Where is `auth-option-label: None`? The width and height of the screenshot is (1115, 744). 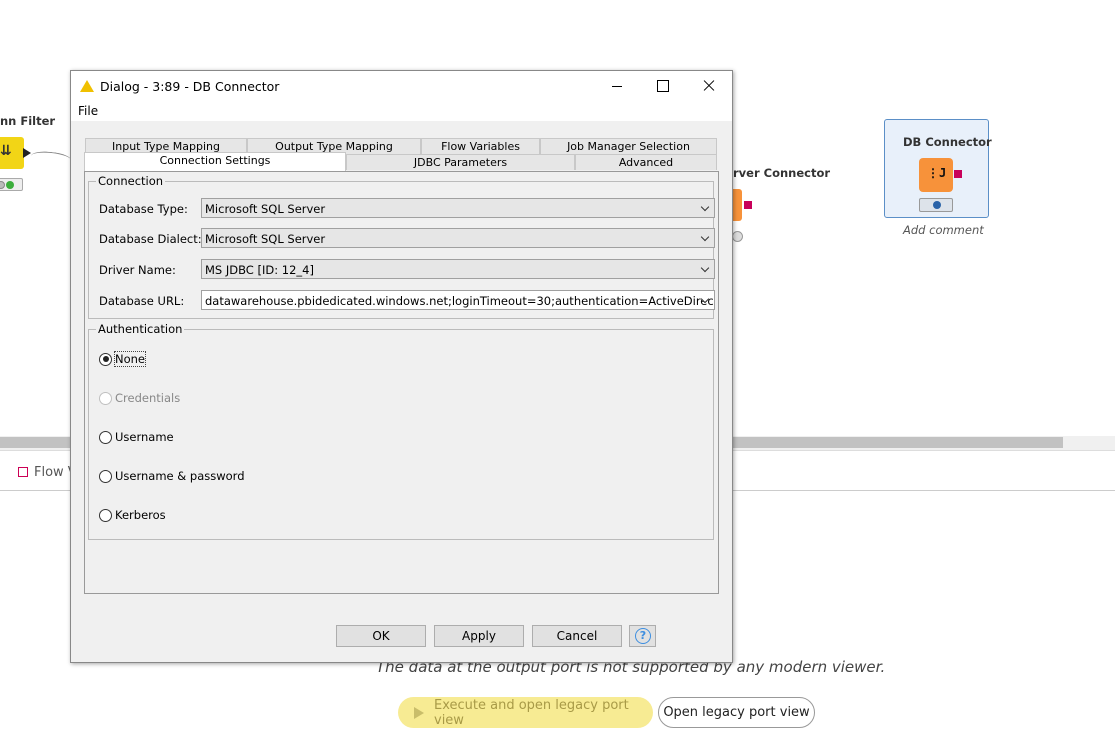 auth-option-label: None is located at coordinates (130, 359).